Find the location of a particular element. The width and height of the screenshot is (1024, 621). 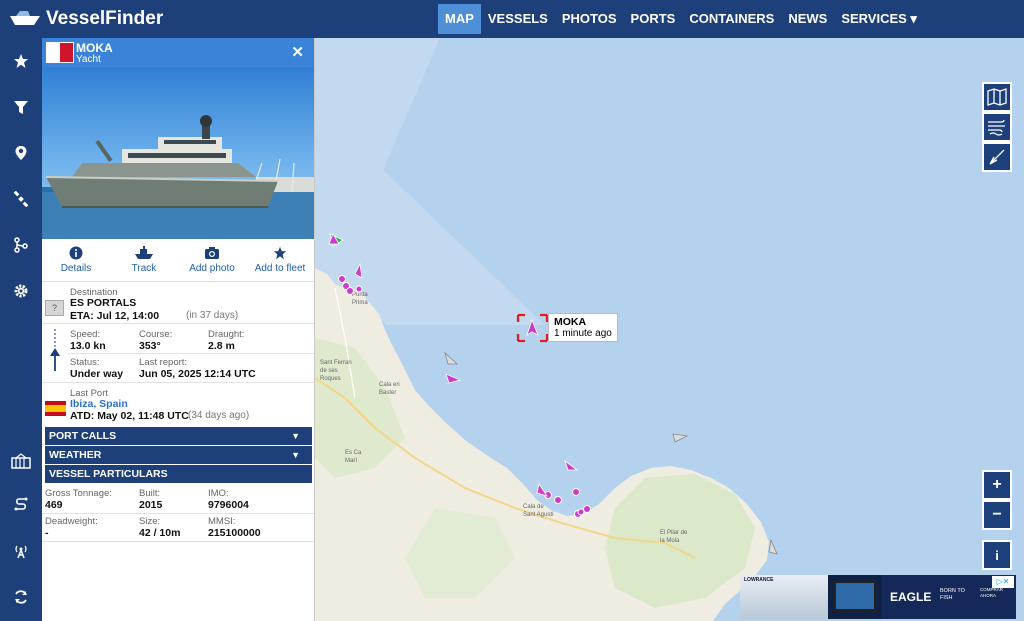

draught-value: 2.8 m is located at coordinates (221, 346).